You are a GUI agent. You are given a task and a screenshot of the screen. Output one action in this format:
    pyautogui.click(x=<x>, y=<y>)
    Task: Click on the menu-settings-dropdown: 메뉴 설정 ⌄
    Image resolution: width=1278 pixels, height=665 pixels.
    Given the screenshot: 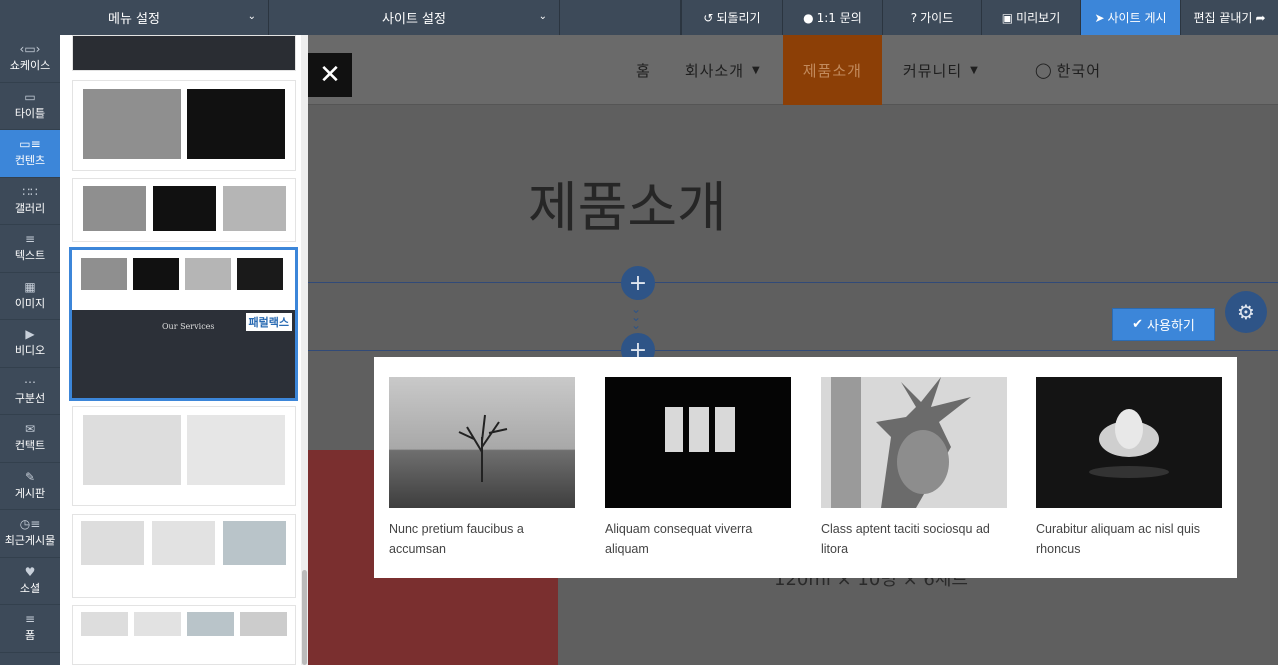 What is the action you would take?
    pyautogui.click(x=134, y=17)
    